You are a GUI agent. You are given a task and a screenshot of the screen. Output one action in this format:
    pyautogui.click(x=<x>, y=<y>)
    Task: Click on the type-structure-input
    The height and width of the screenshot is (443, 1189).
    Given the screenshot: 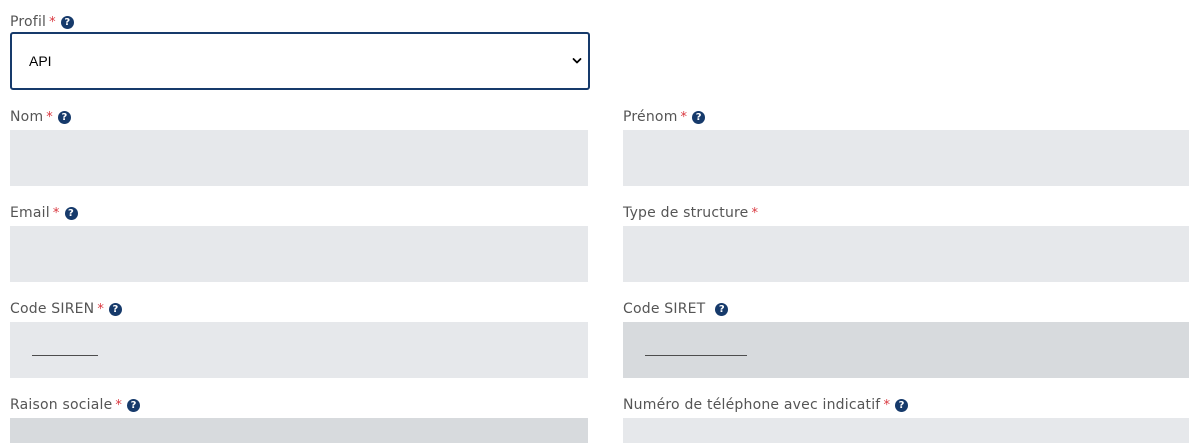 What is the action you would take?
    pyautogui.click(x=906, y=254)
    